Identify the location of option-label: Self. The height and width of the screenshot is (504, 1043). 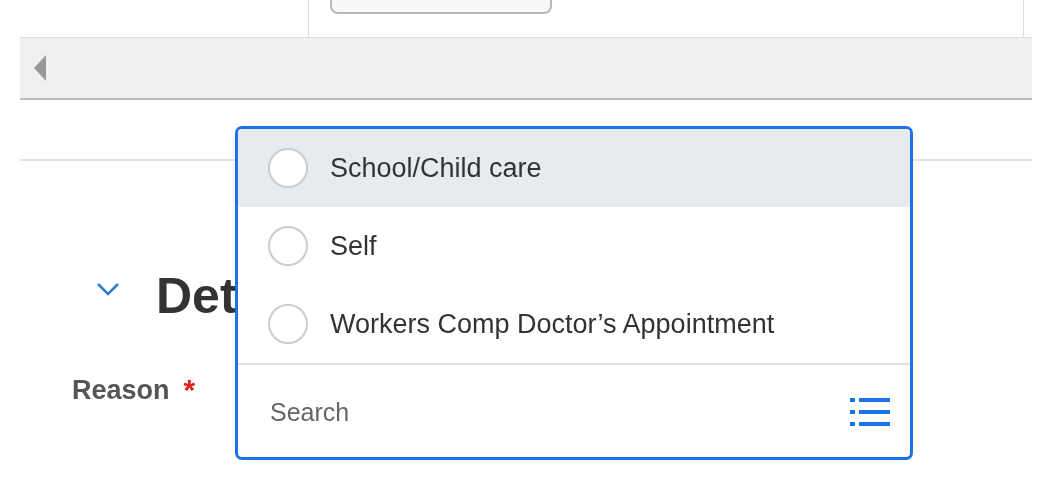
(353, 246).